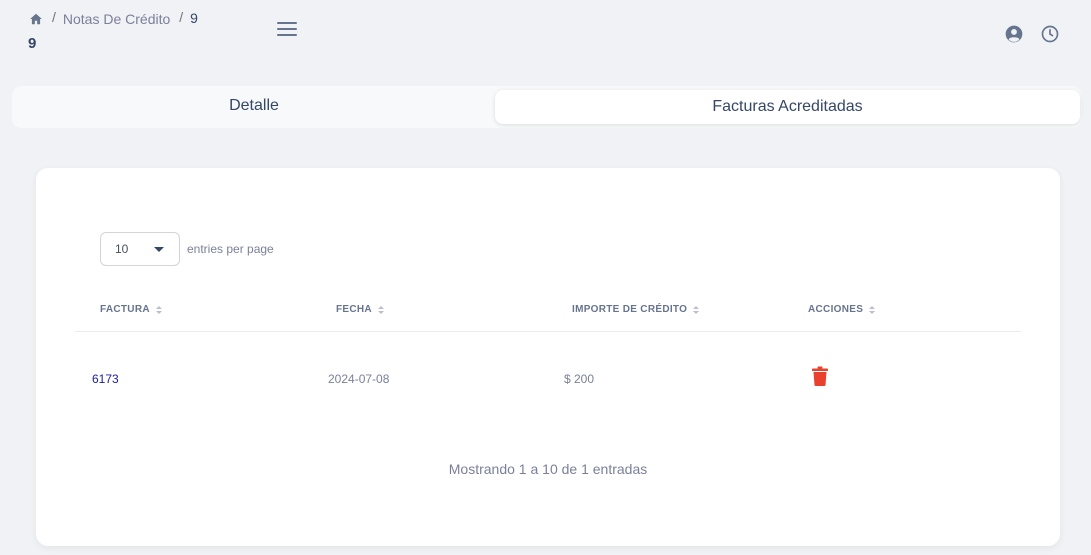 This screenshot has width=1091, height=555. Describe the element at coordinates (36, 19) in the screenshot. I see `home-icon` at that location.